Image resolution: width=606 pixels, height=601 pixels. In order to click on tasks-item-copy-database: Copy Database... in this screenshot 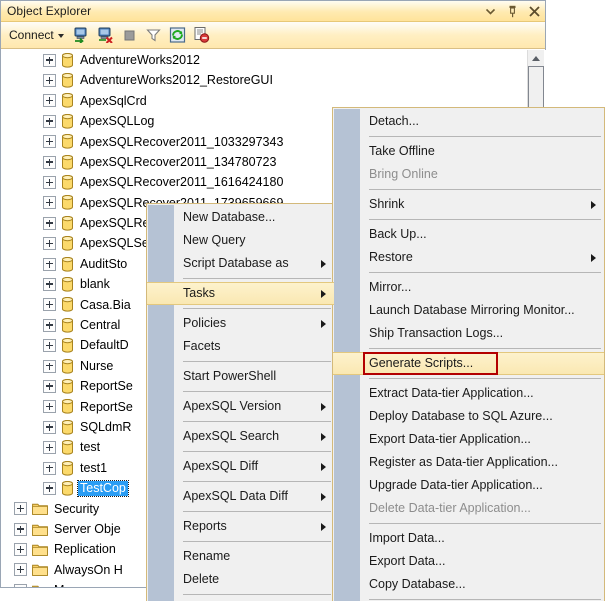, I will do `click(468, 584)`.